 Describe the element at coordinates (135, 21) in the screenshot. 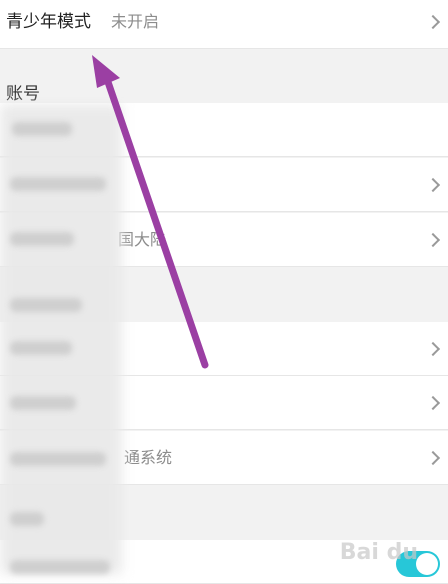

I see `teen-mode-status: 未开启` at that location.